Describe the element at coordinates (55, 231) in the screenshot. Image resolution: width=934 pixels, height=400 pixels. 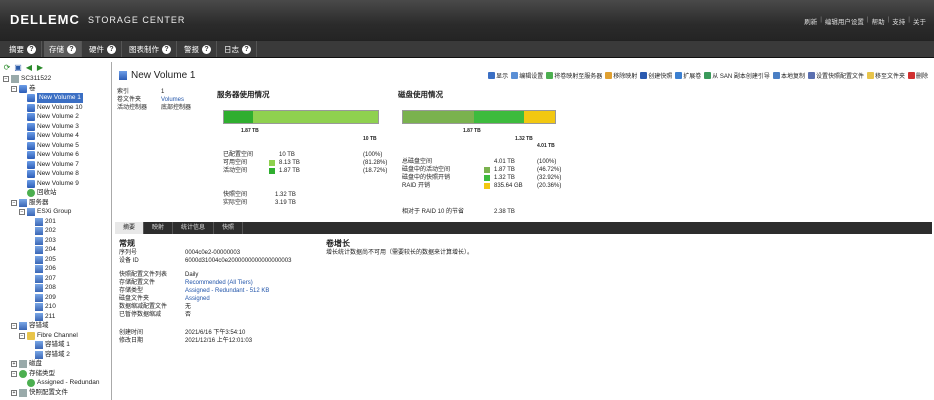
I see `tree-server-host: 202` at that location.